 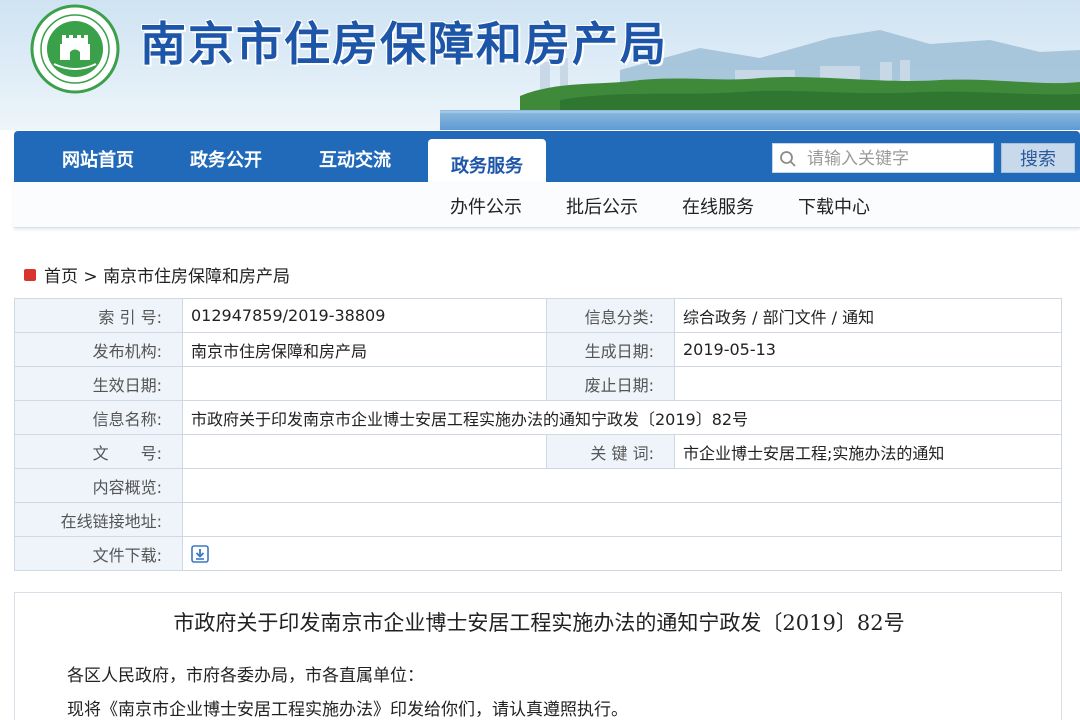 I want to click on online-link-value, so click(x=622, y=519).